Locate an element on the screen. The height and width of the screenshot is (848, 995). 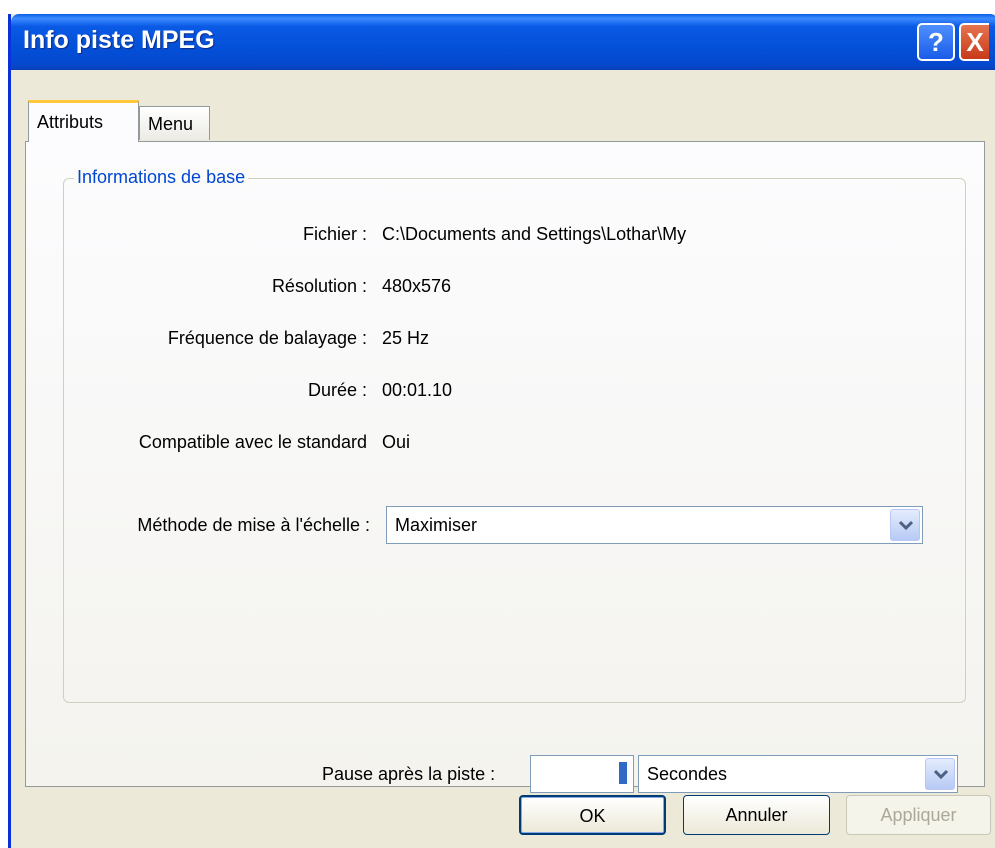
cancel-button: Annuler is located at coordinates (756, 815).